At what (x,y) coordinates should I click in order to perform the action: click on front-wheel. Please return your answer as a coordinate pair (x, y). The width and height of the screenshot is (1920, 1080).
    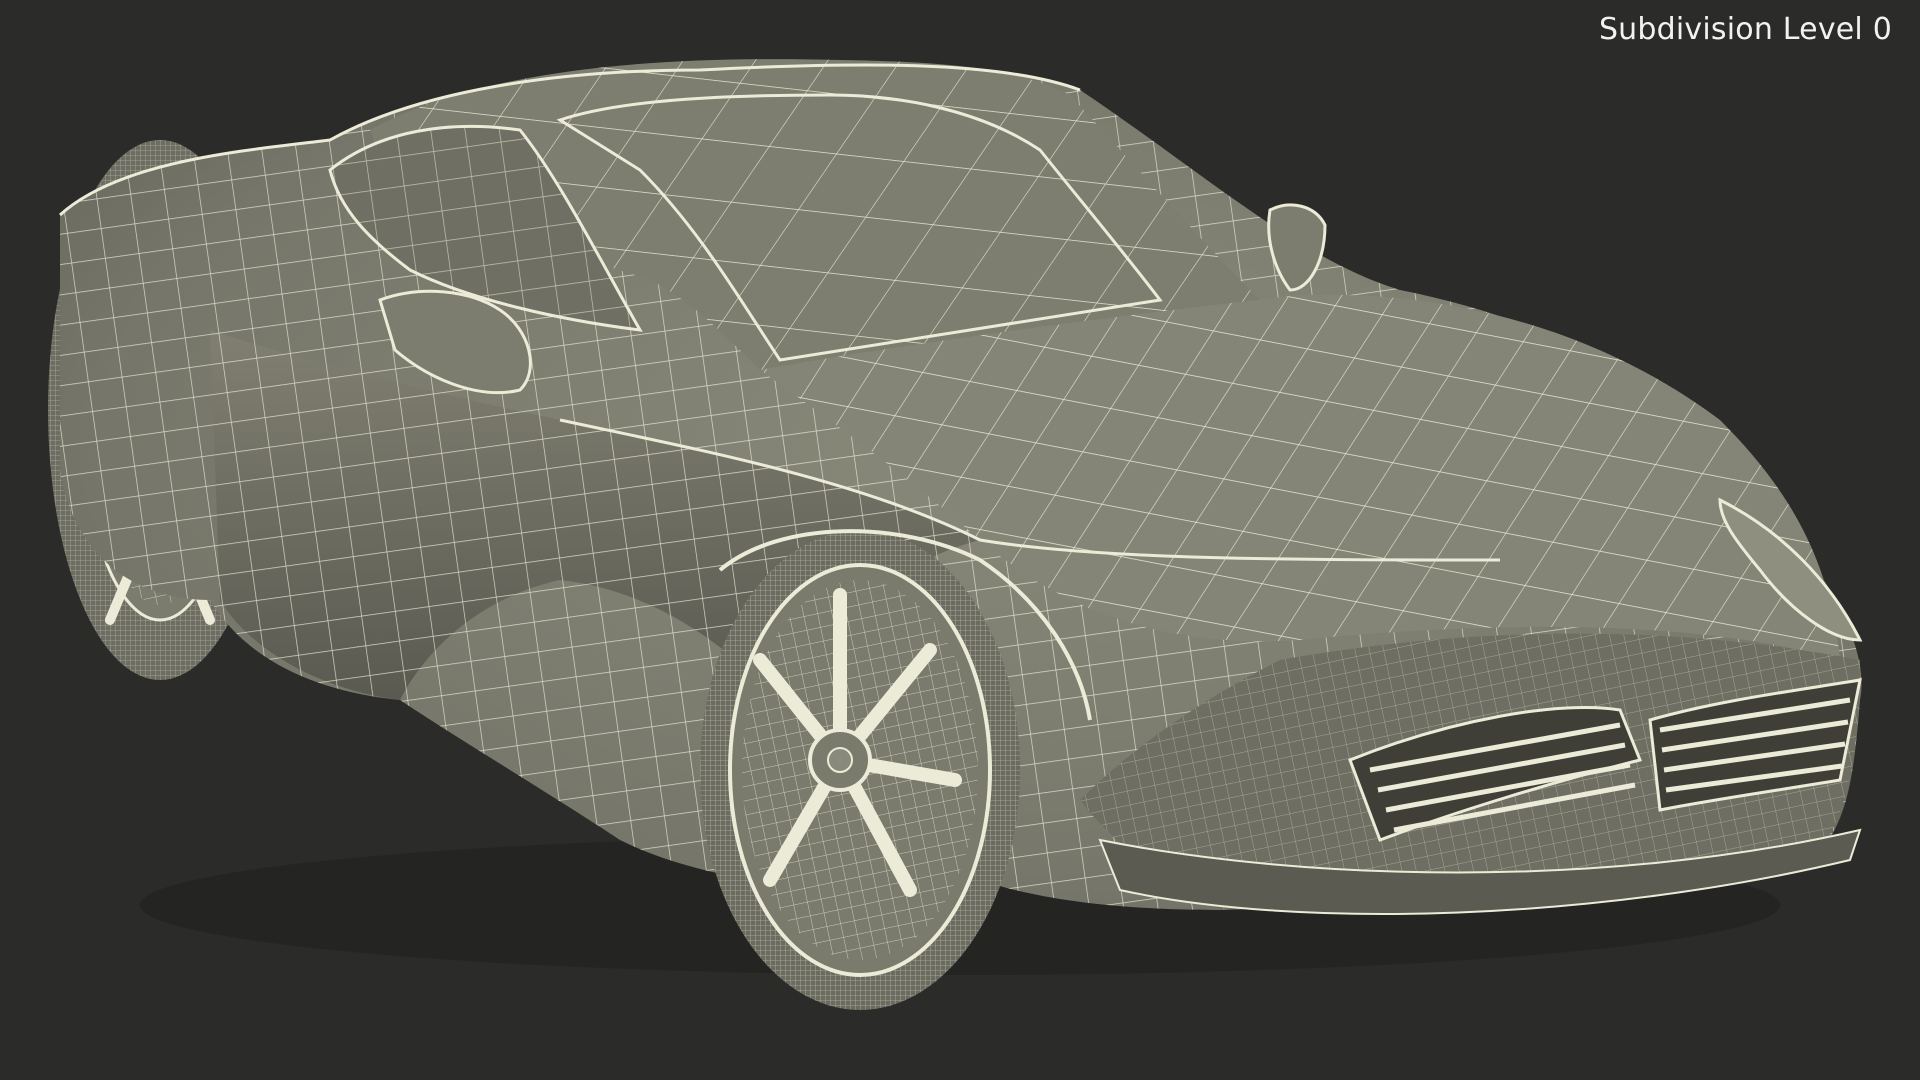
    Looking at the image, I should click on (860, 770).